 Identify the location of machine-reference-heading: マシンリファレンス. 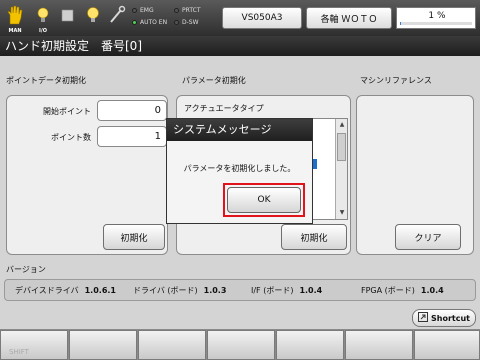
(396, 80).